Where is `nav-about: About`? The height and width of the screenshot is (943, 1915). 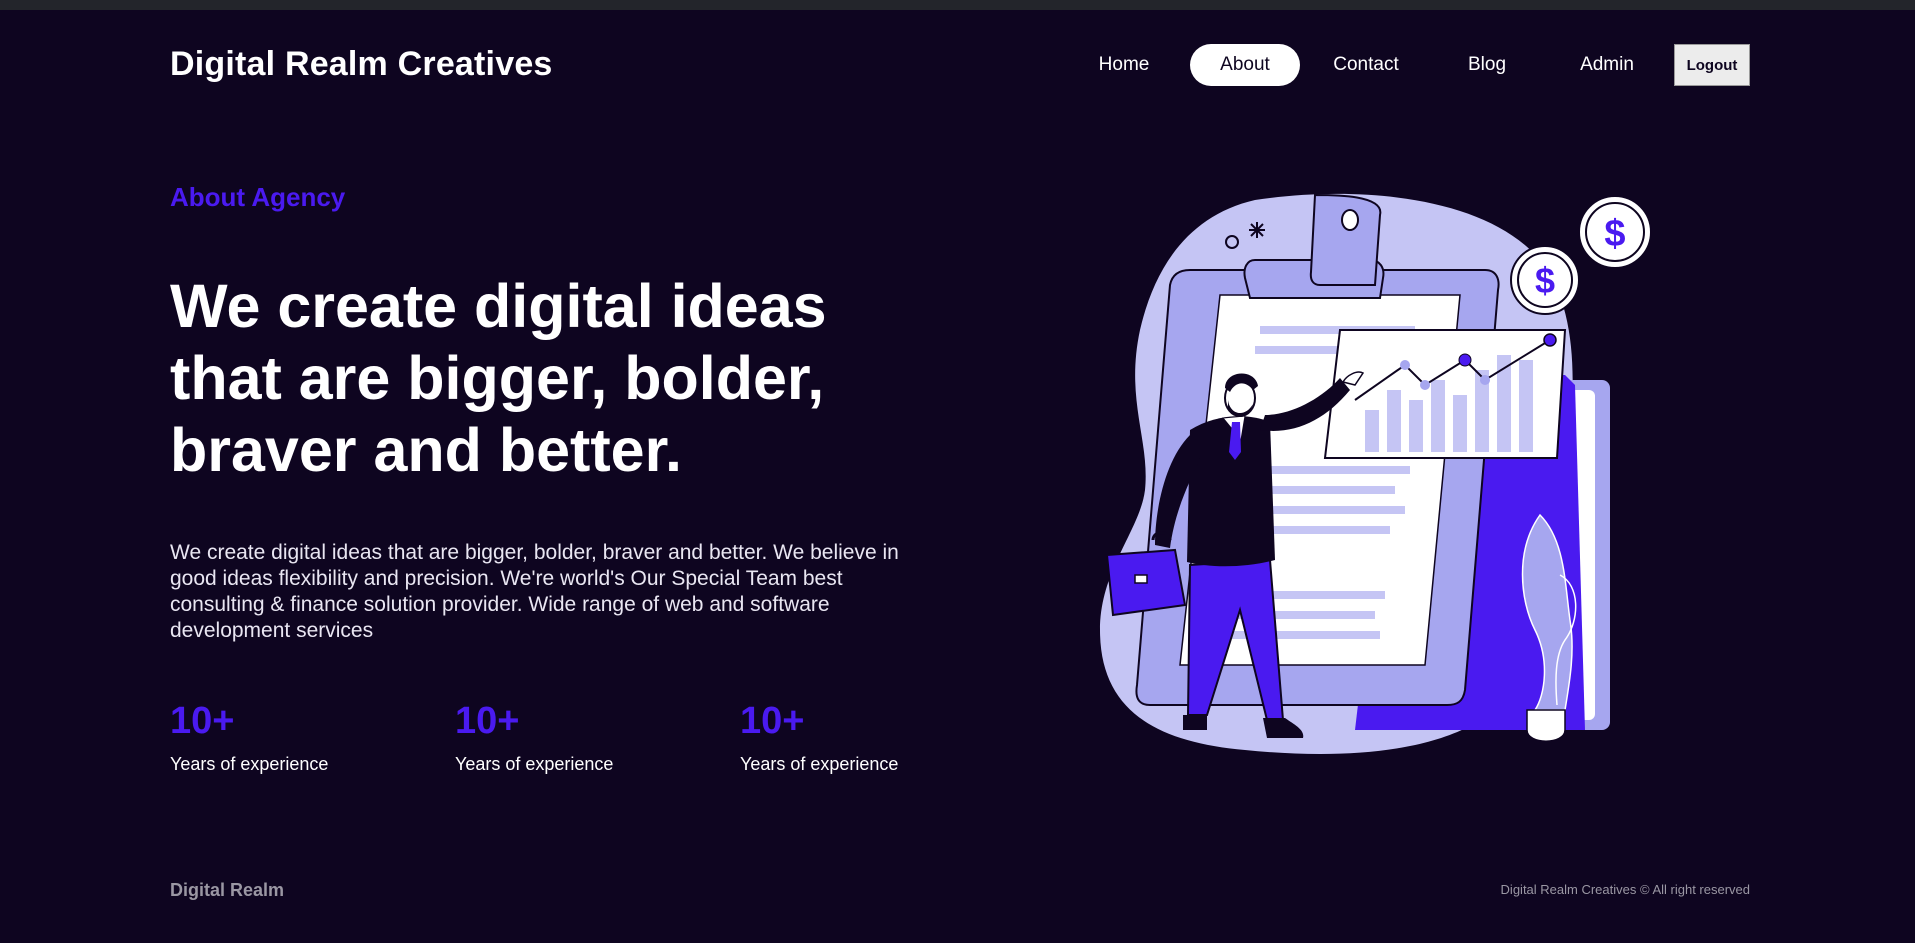 nav-about: About is located at coordinates (1245, 65).